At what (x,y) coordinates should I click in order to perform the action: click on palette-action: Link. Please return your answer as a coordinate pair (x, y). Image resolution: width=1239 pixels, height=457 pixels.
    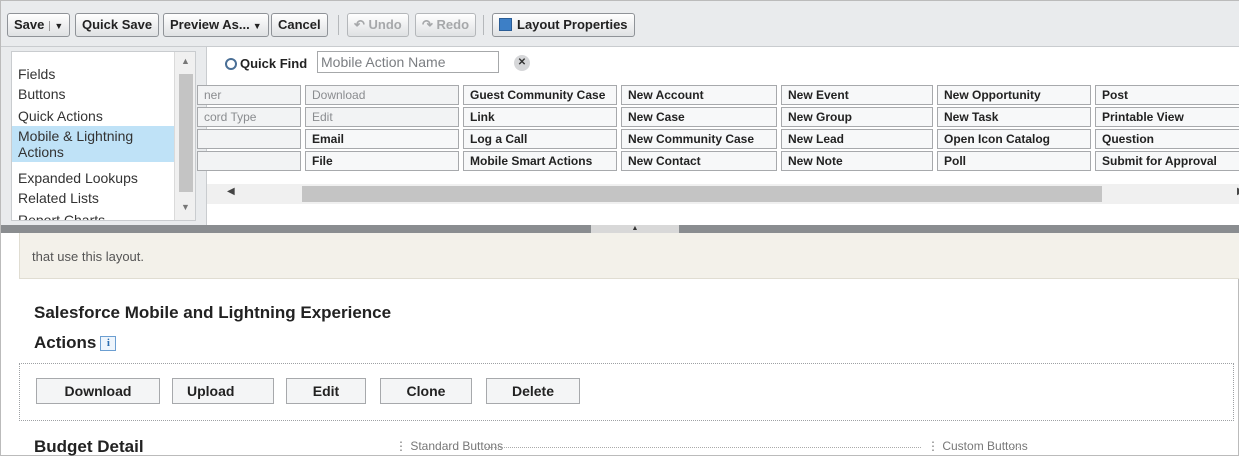
    Looking at the image, I should click on (540, 117).